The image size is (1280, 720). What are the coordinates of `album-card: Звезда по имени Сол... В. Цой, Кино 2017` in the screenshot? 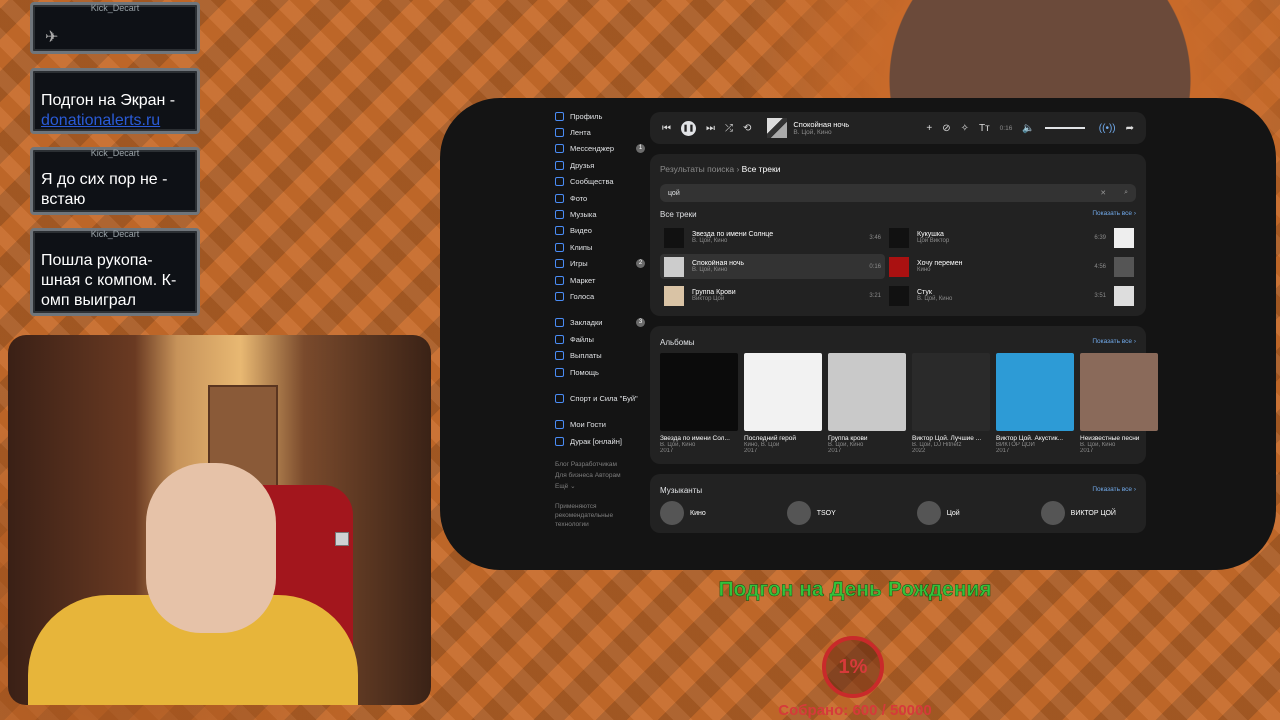 It's located at (699, 403).